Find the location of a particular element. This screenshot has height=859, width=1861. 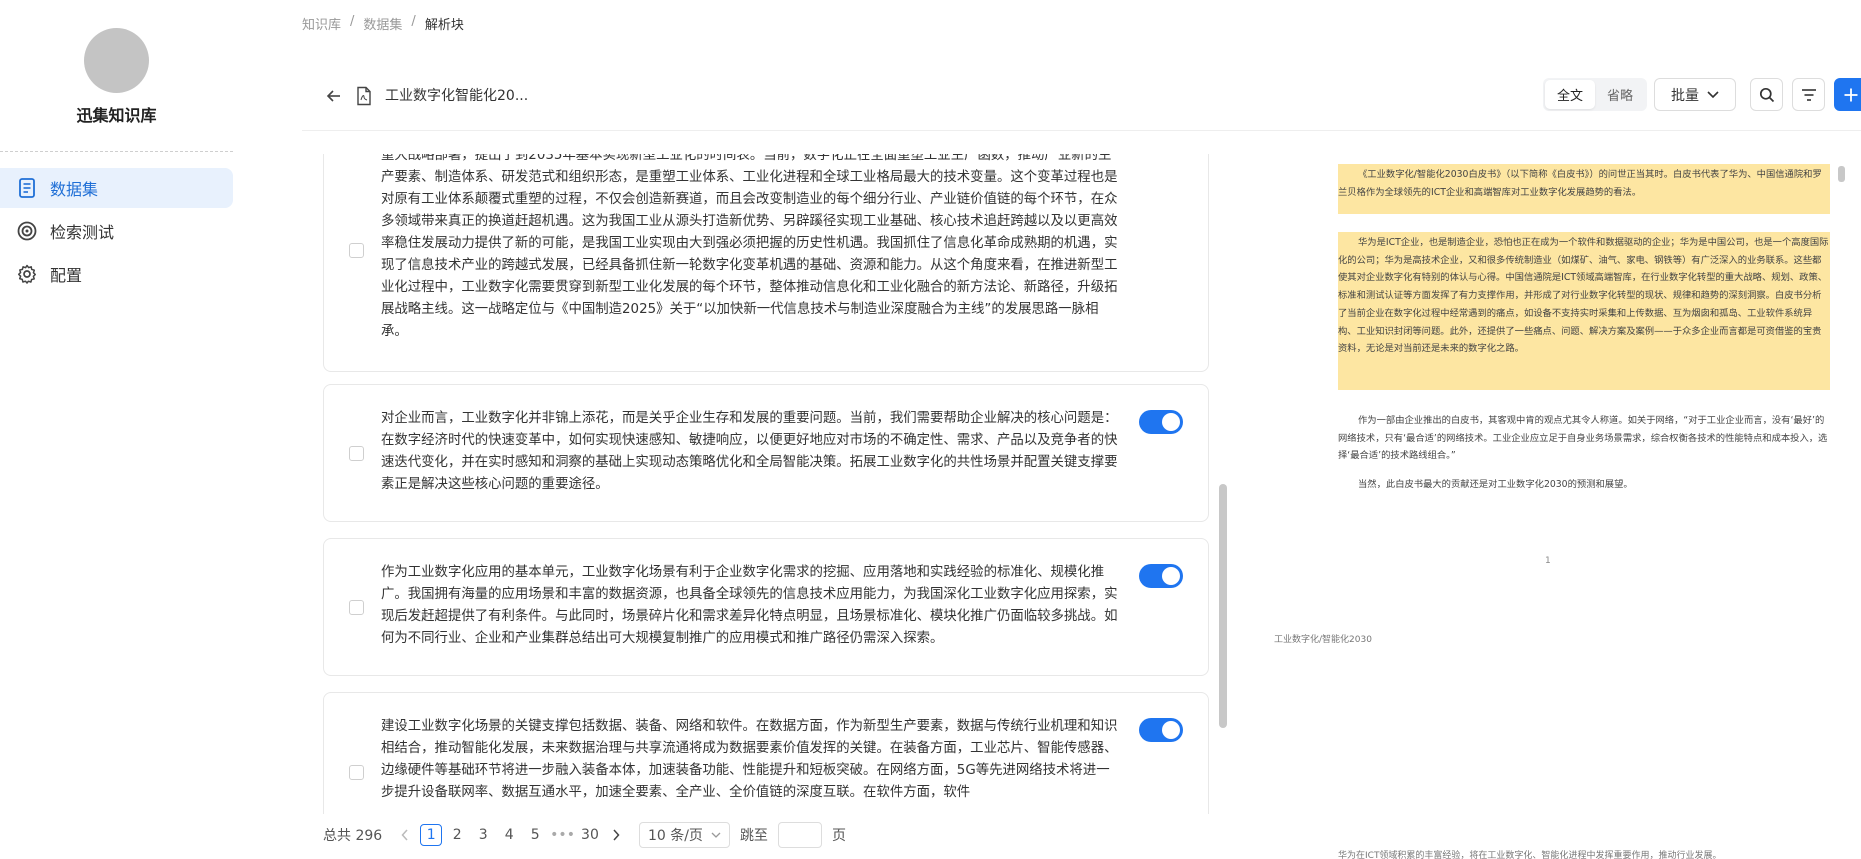

sidebar: 迅集知识库 数据集 检索测试 配置 is located at coordinates (120, 429).